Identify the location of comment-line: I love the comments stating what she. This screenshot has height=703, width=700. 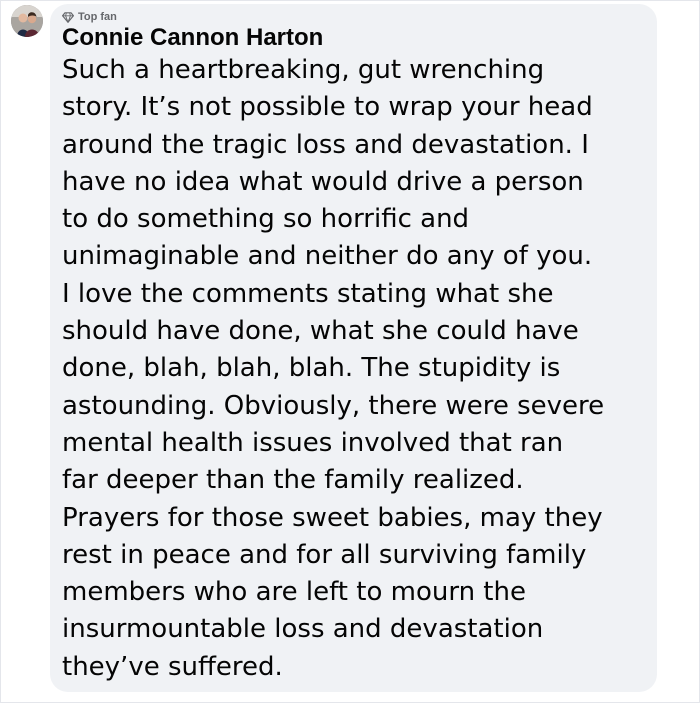
(308, 293).